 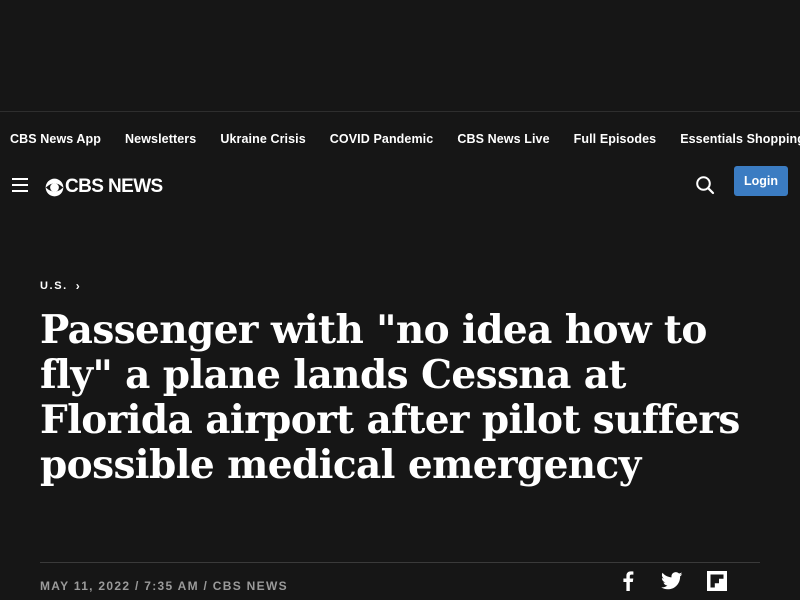 What do you see at coordinates (114, 186) in the screenshot?
I see `logo-text: CBS NEWS` at bounding box center [114, 186].